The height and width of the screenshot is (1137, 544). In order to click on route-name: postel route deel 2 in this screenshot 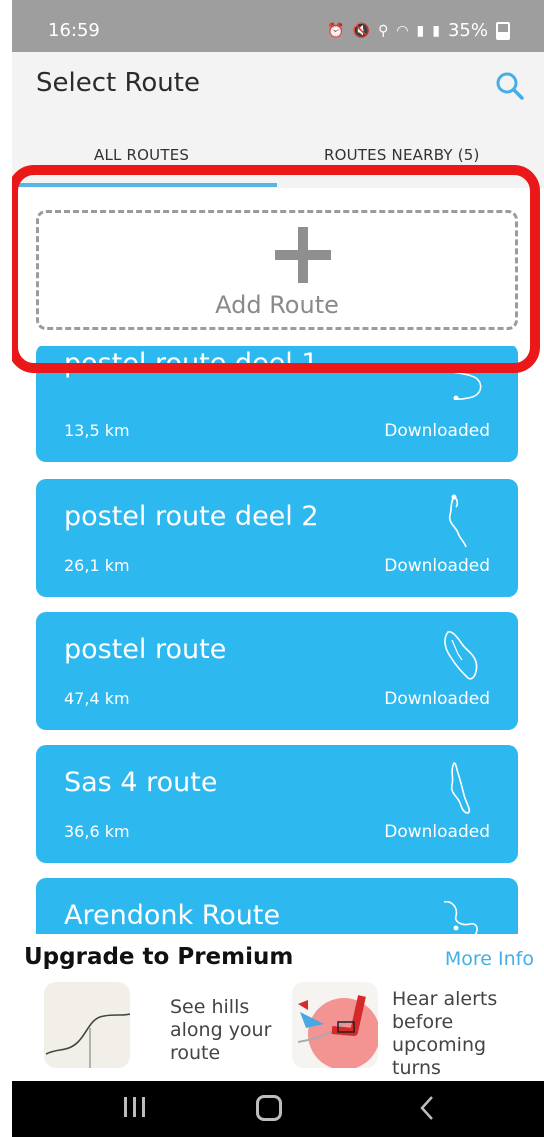, I will do `click(191, 516)`.